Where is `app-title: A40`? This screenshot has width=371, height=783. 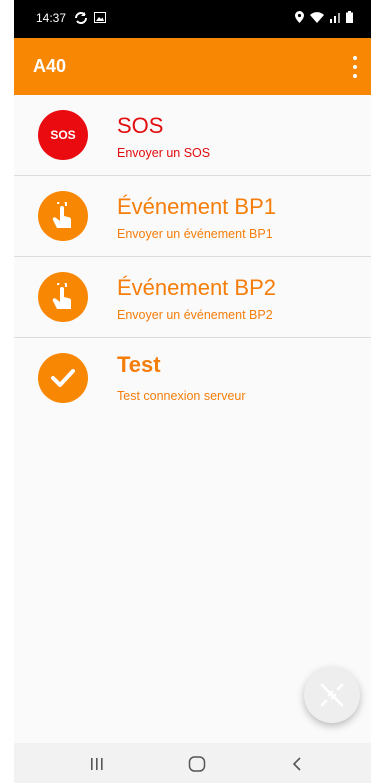
app-title: A40 is located at coordinates (50, 66).